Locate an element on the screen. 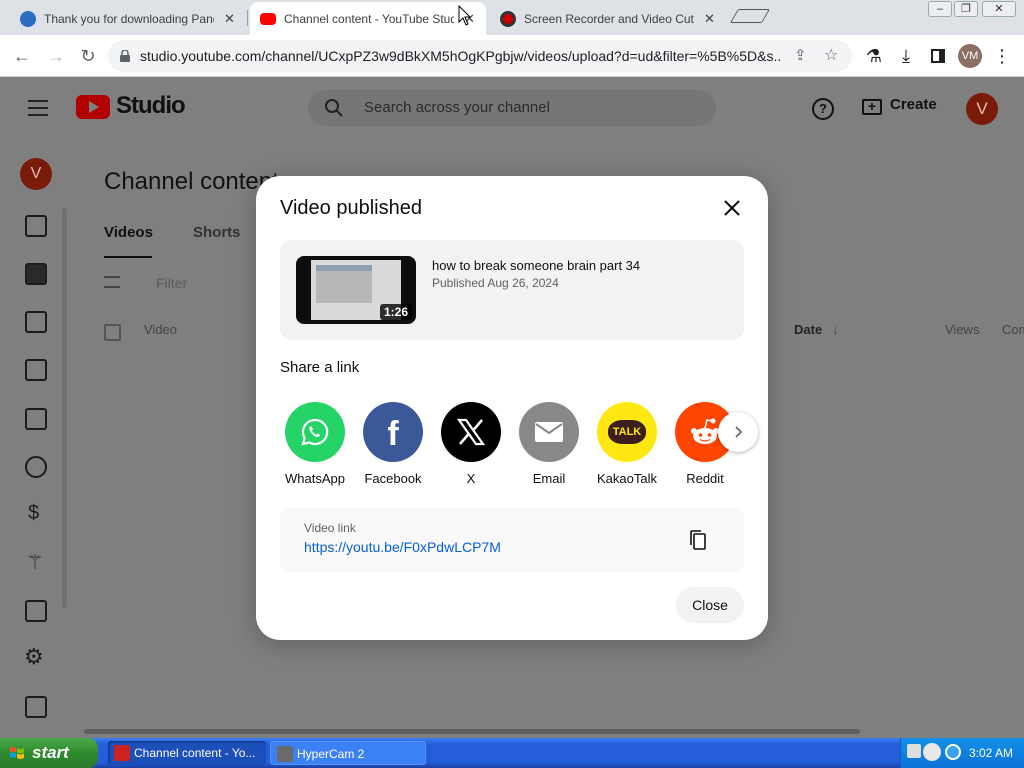 The image size is (1024, 768). close-button: Close is located at coordinates (710, 605).